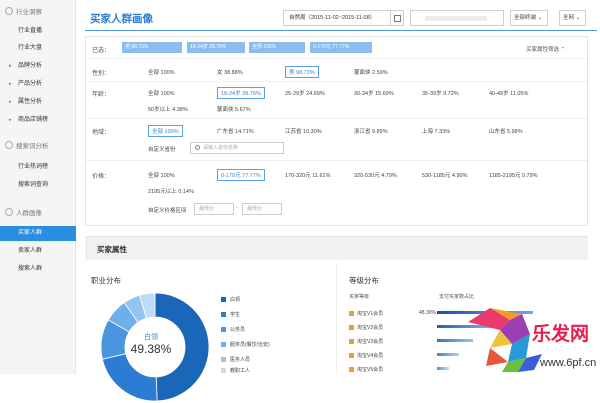  What do you see at coordinates (161, 93) in the screenshot?
I see `age-option: 全部 100%` at bounding box center [161, 93].